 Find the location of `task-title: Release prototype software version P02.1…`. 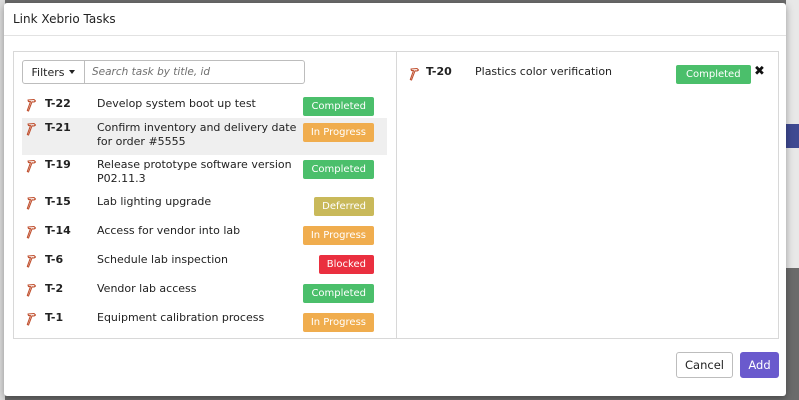

task-title: Release prototype software version P02.1… is located at coordinates (194, 171).